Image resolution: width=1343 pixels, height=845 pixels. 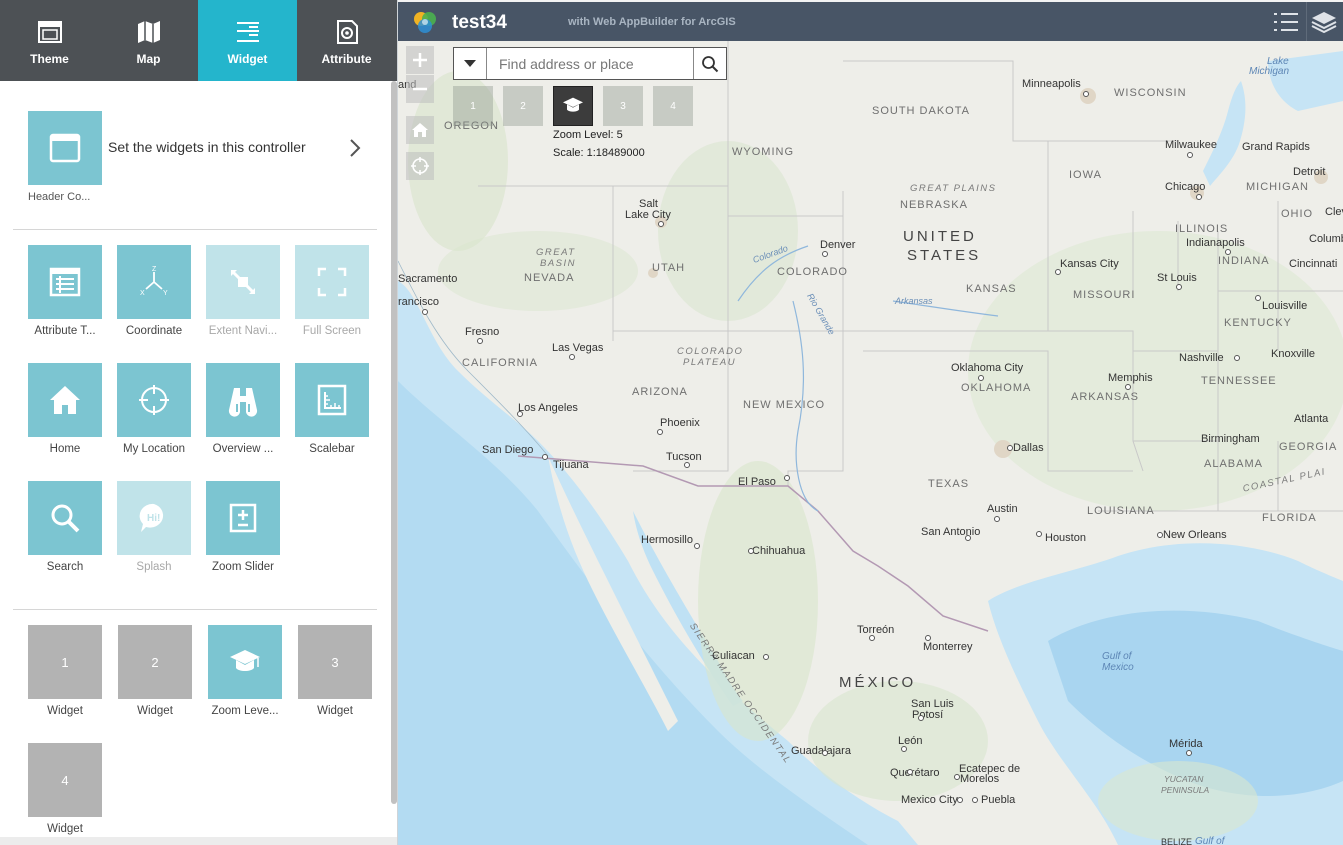 What do you see at coordinates (1130, 378) in the screenshot?
I see `city-label: Memphis` at bounding box center [1130, 378].